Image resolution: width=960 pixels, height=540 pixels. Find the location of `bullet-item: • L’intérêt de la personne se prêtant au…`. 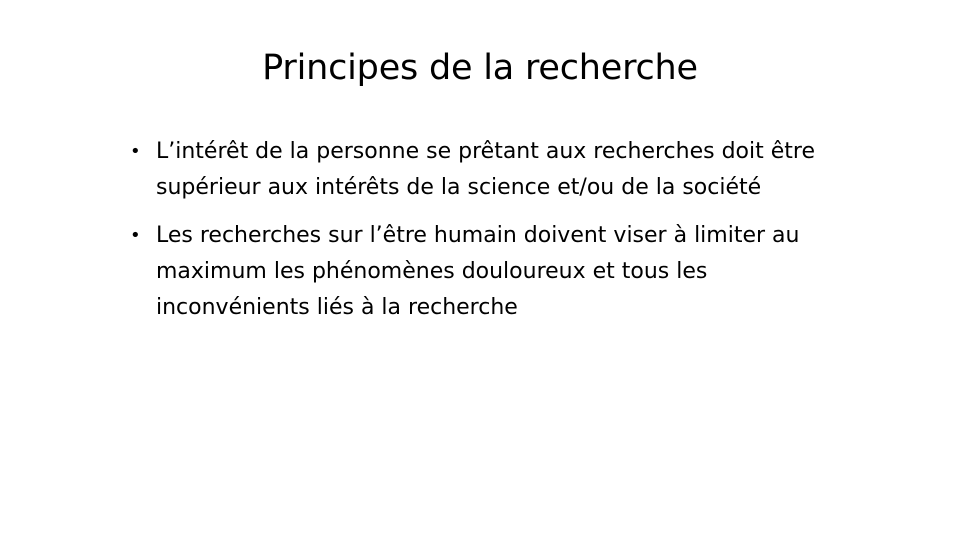

bullet-item: • L’intérêt de la personne se prêtant au… is located at coordinates (488, 170).